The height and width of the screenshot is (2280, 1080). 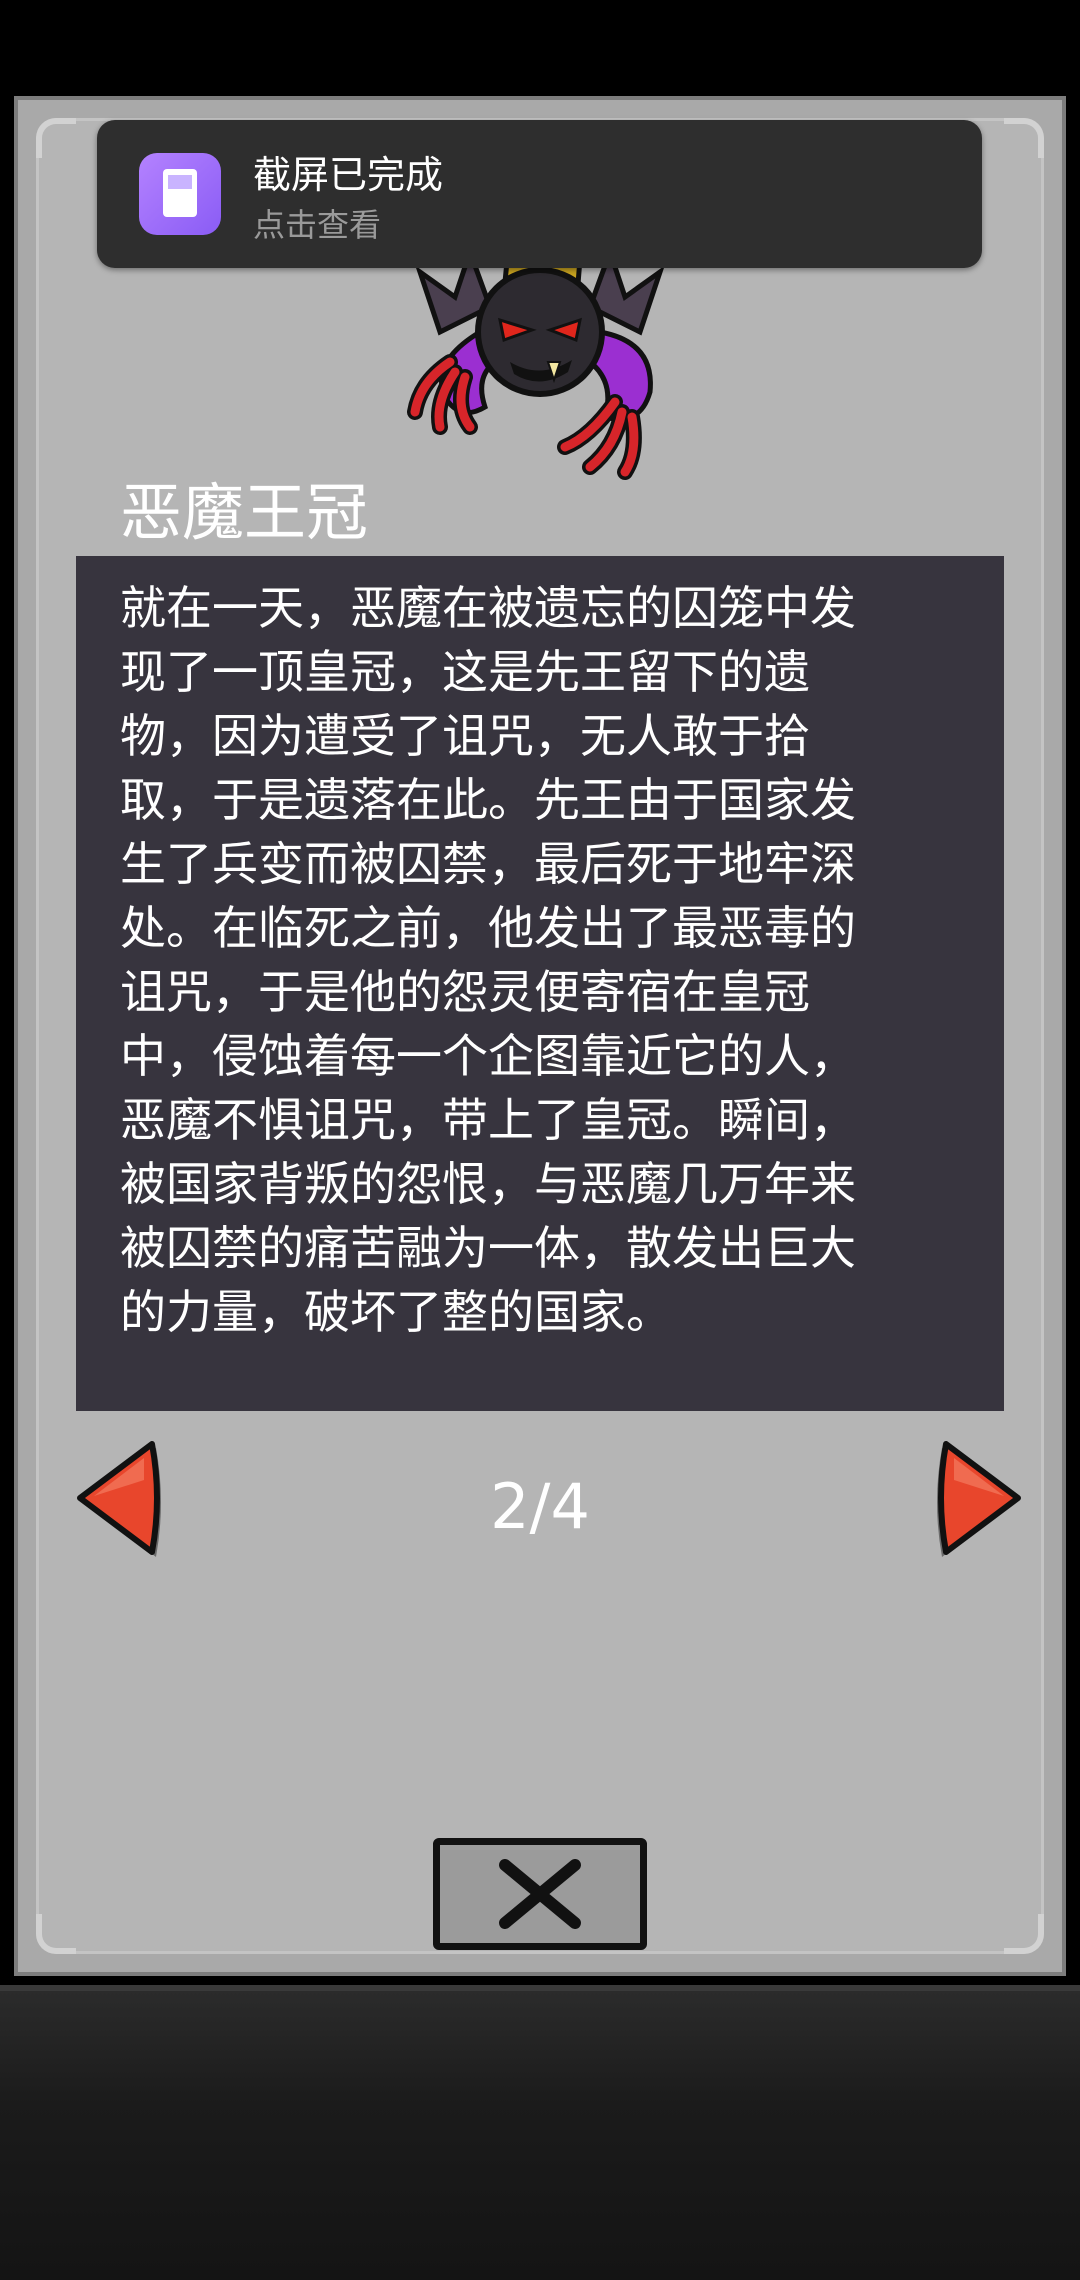 I want to click on close-x-icon, so click(x=540, y=1894).